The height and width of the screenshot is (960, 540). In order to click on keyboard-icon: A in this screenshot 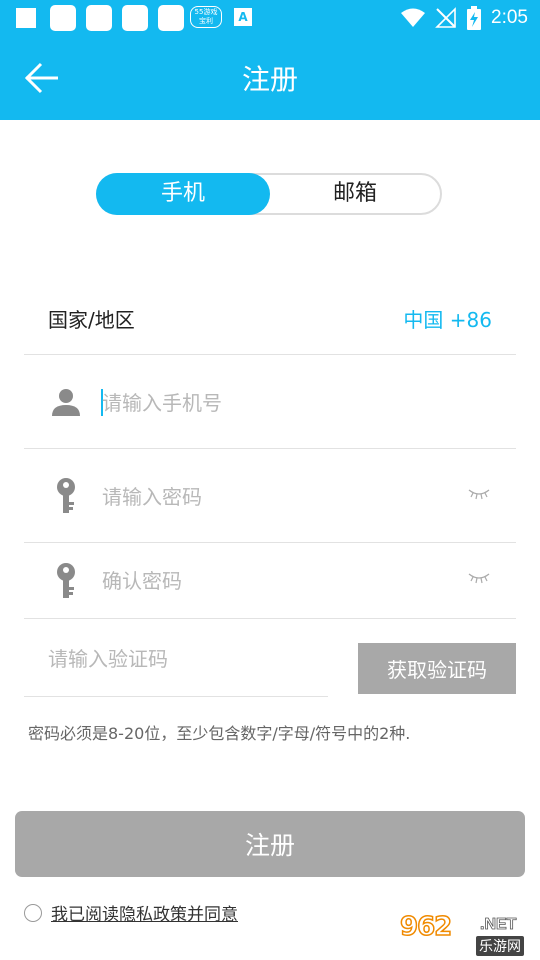, I will do `click(243, 17)`.